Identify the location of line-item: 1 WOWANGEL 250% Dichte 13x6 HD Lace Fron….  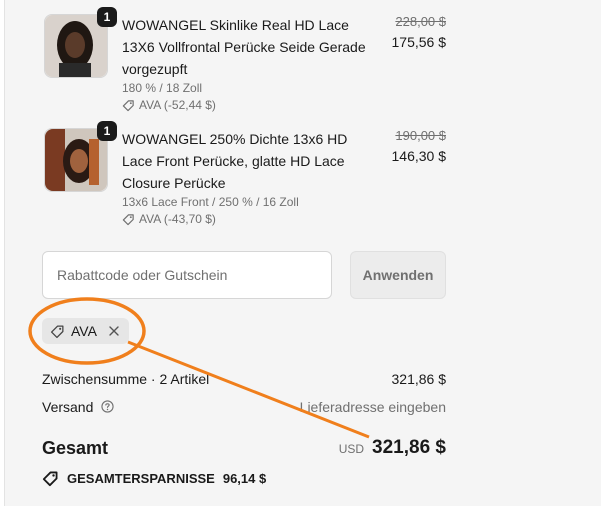
(245, 174).